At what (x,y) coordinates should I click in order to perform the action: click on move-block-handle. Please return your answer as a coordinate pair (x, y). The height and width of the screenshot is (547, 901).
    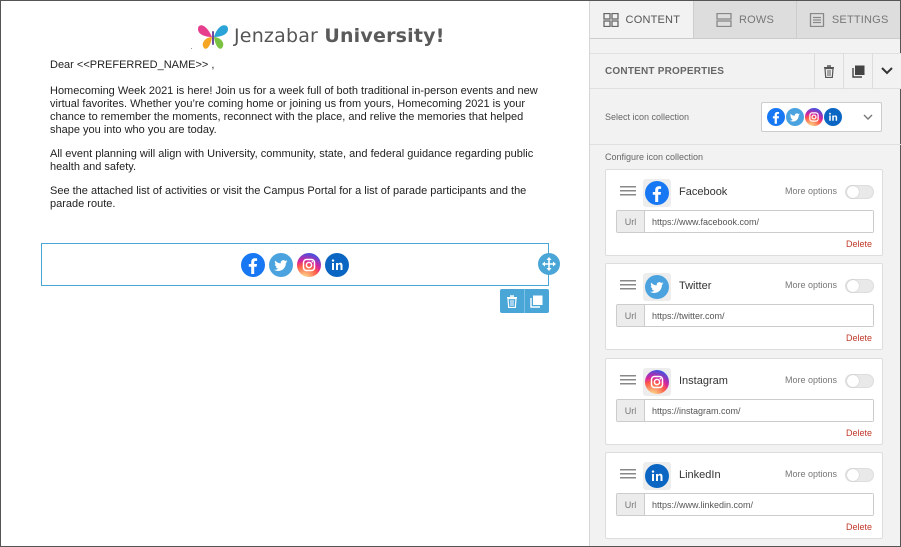
    Looking at the image, I should click on (549, 264).